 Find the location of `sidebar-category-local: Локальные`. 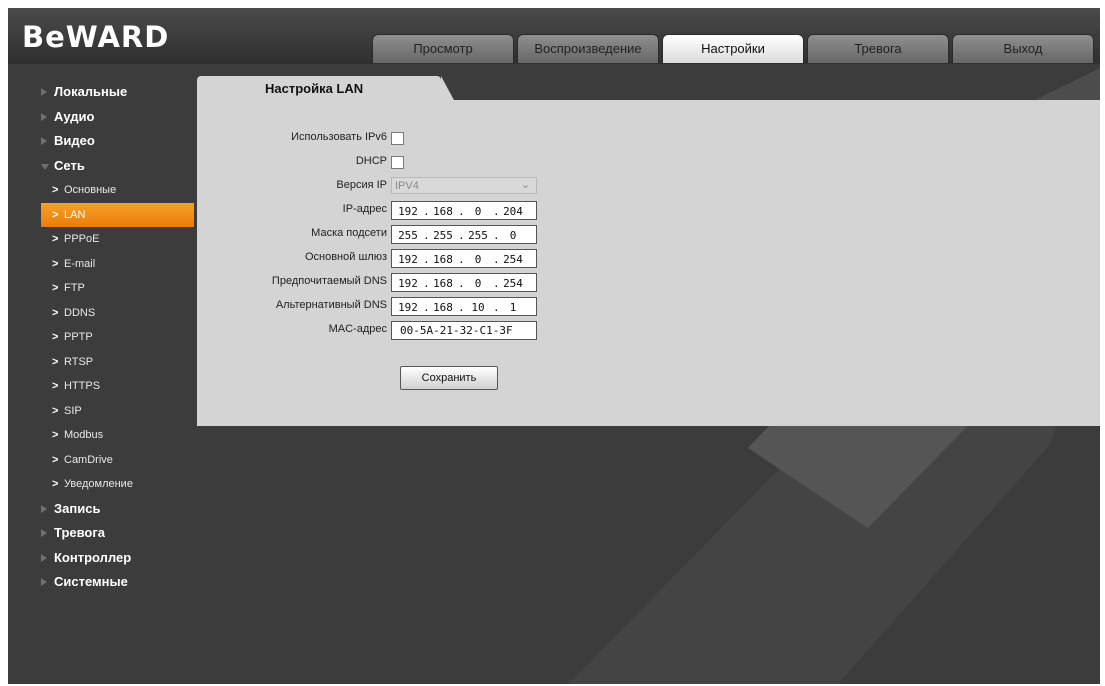

sidebar-category-local: Локальные is located at coordinates (118, 92).